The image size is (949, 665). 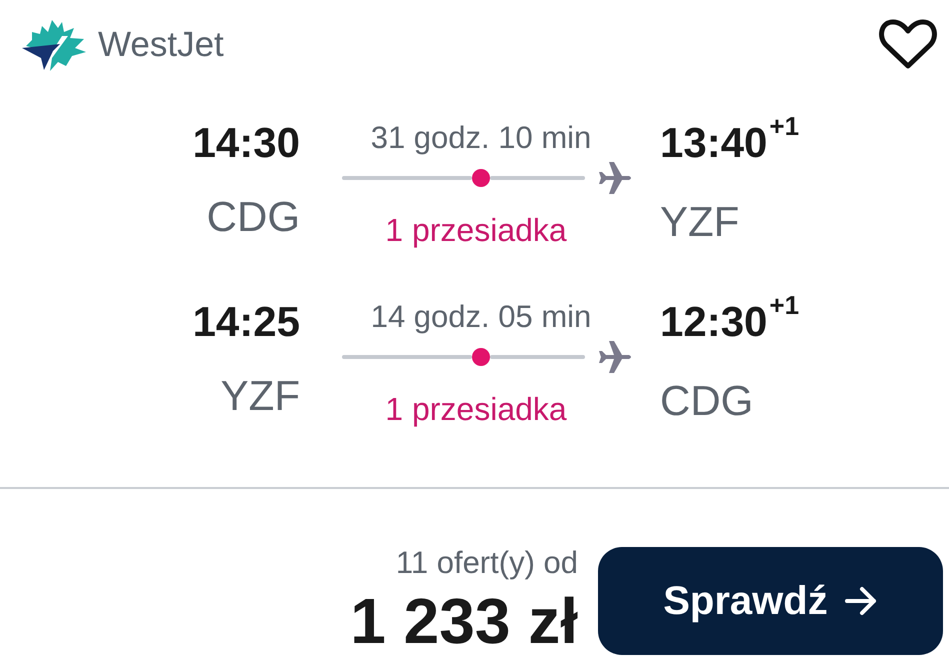 What do you see at coordinates (464, 621) in the screenshot?
I see `price: 1 233 zł` at bounding box center [464, 621].